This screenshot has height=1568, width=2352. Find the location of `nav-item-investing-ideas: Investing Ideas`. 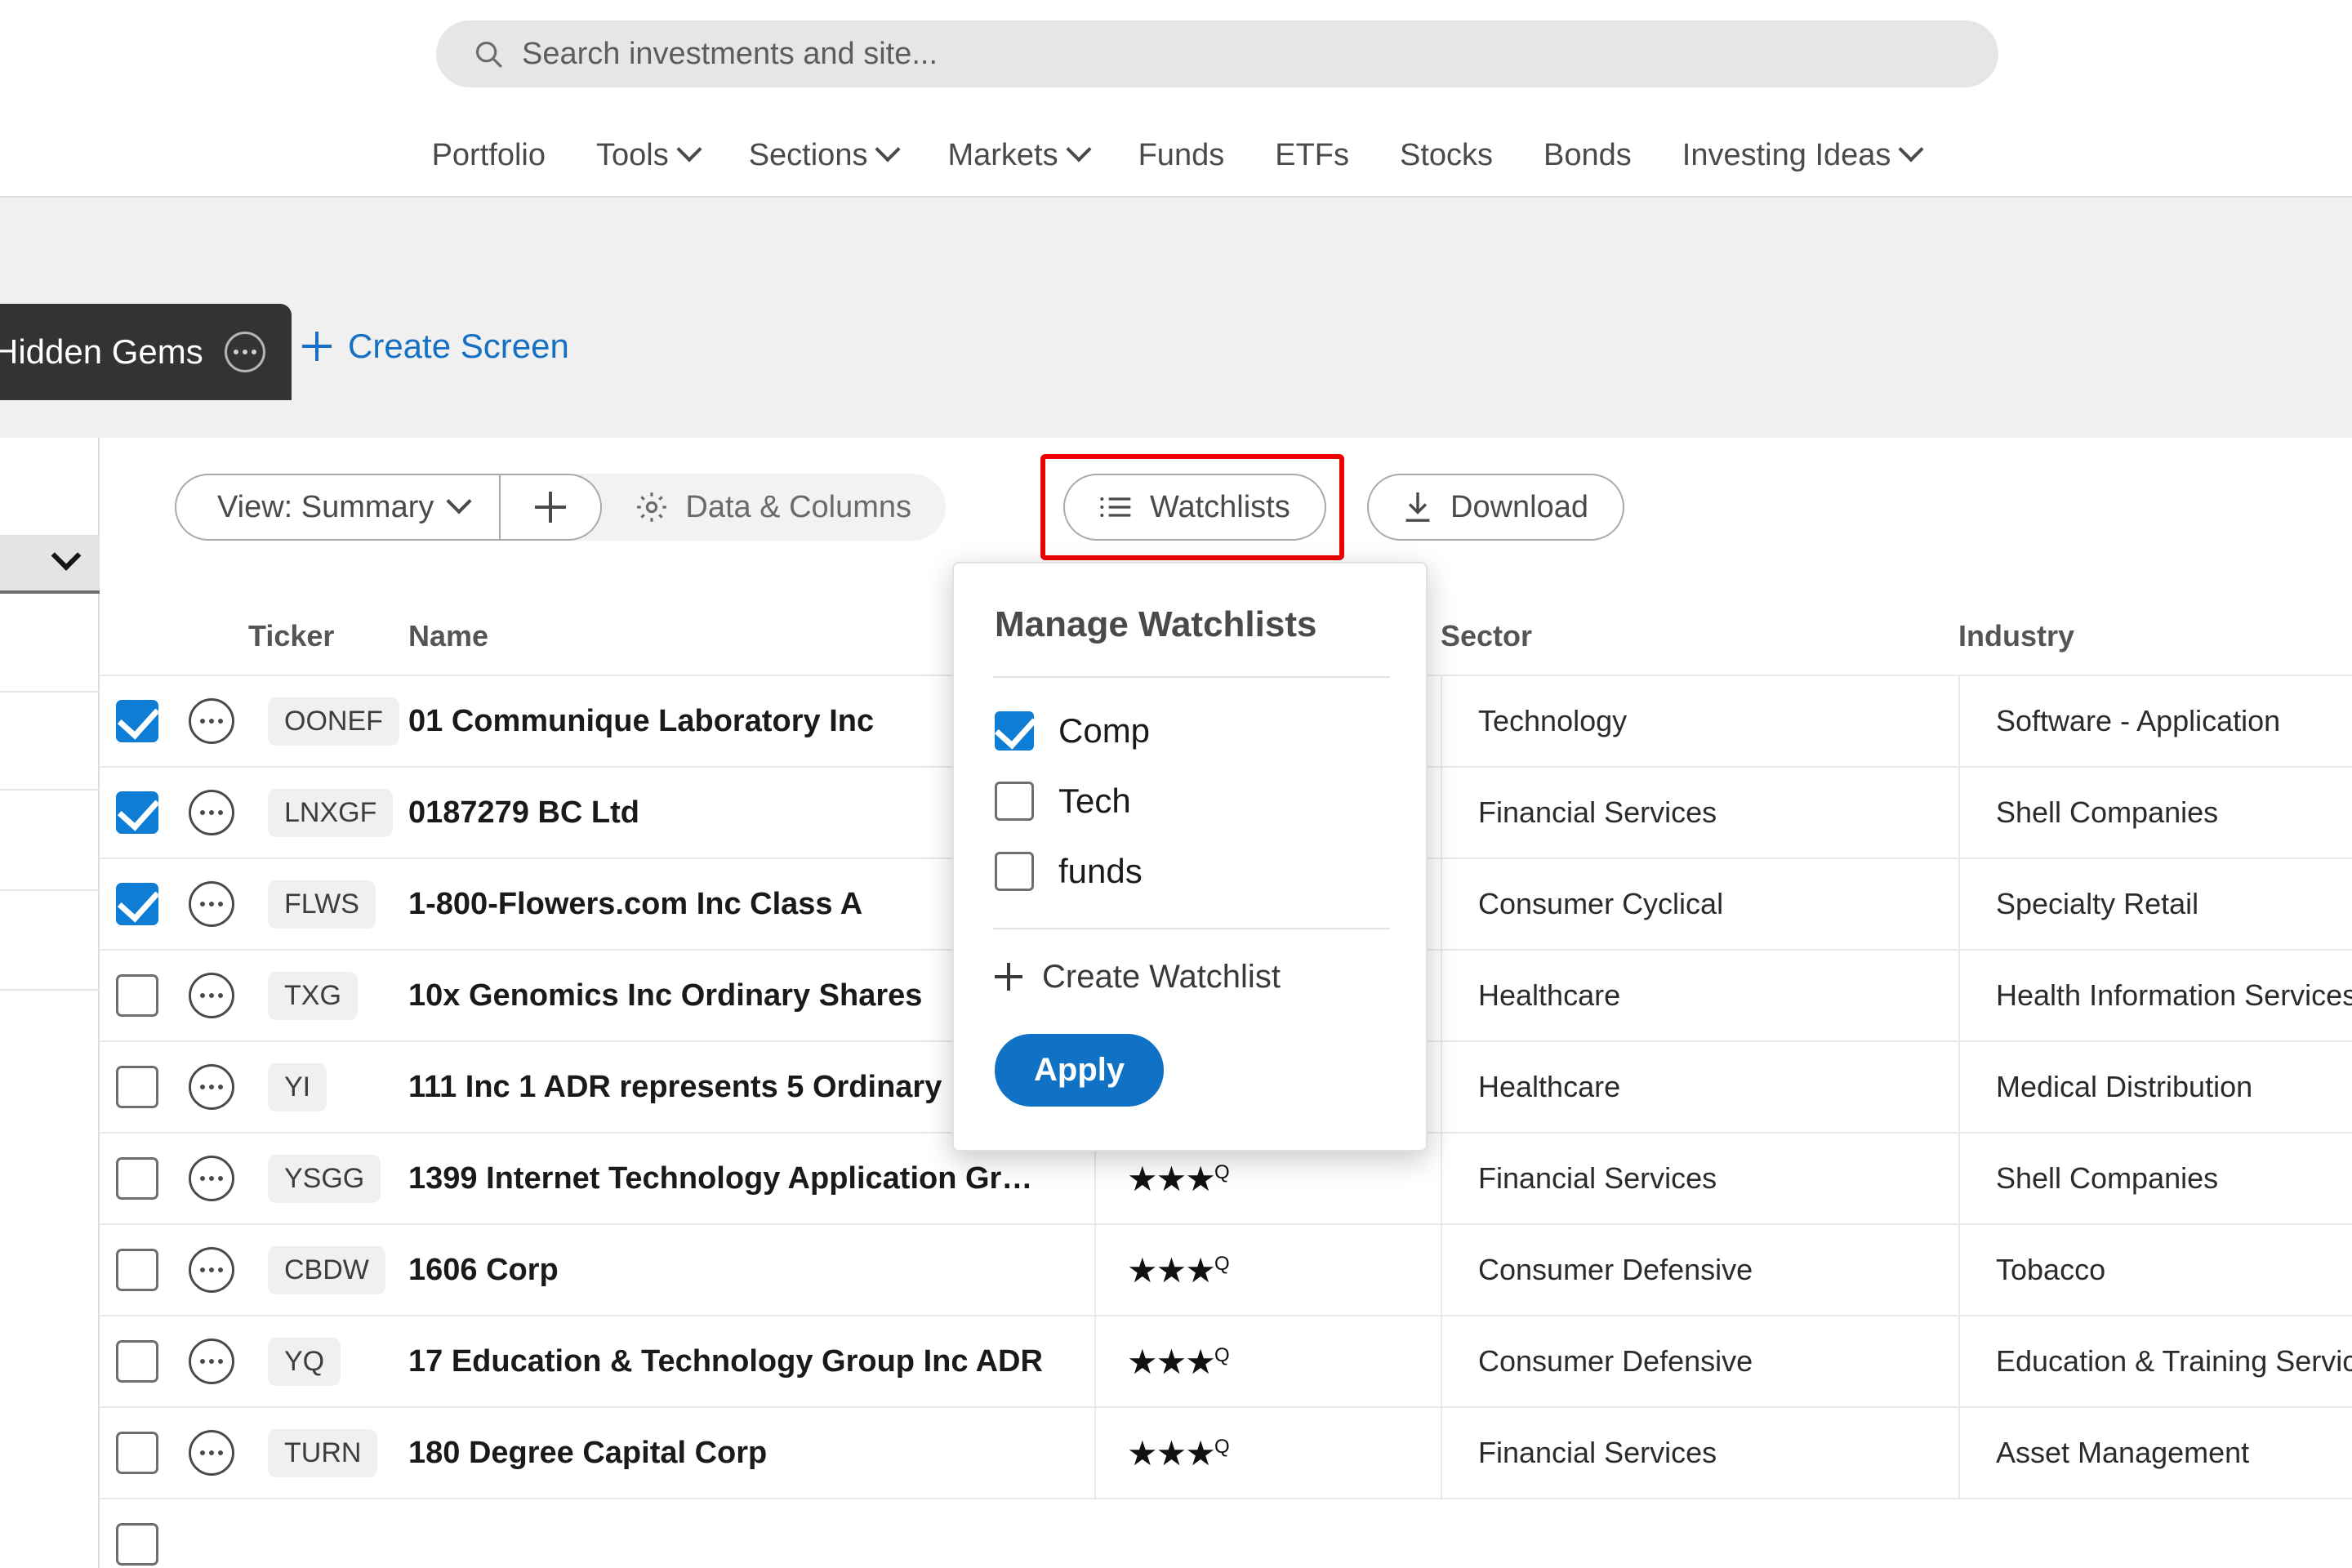

nav-item-investing-ideas: Investing Ideas is located at coordinates (1801, 154).